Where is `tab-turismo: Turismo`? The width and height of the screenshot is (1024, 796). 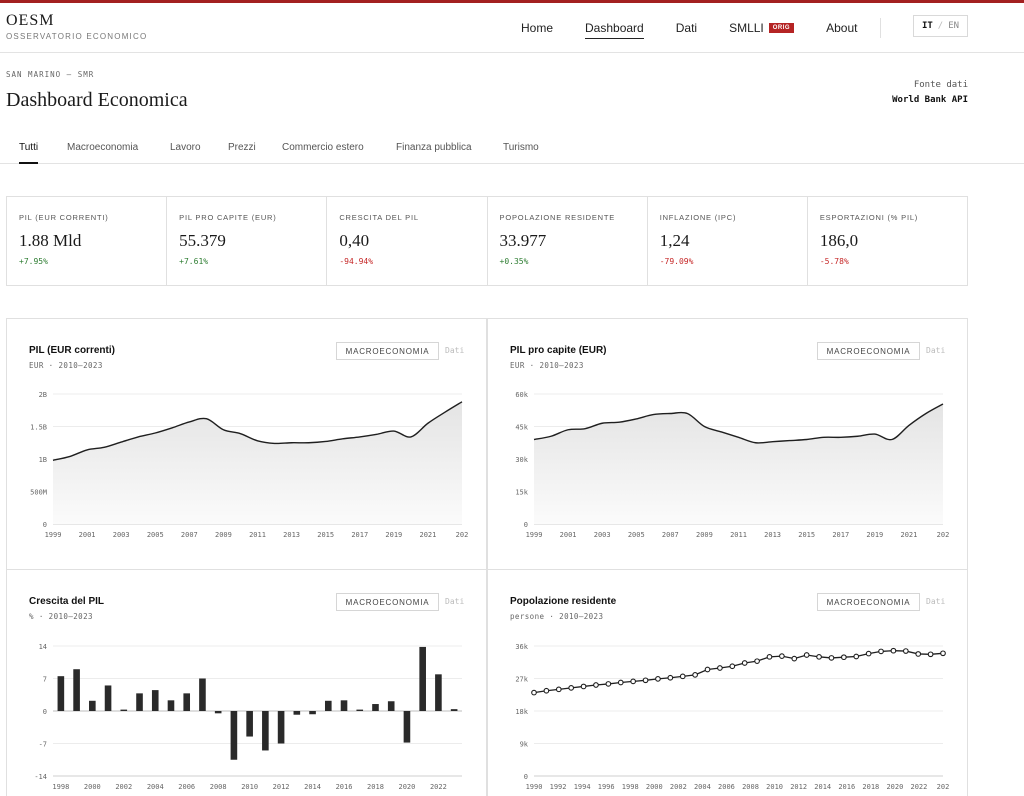
tab-turismo: Turismo is located at coordinates (521, 153).